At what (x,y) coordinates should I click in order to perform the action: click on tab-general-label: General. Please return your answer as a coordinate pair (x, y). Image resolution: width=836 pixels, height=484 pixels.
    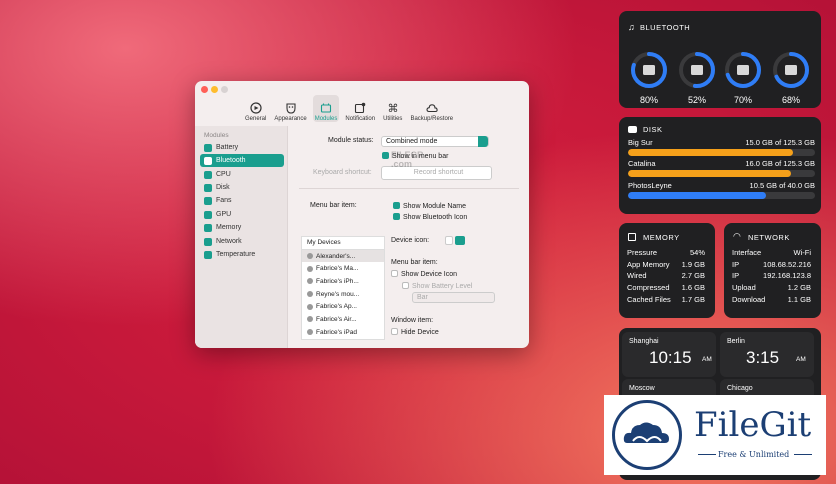
    Looking at the image, I should click on (256, 119).